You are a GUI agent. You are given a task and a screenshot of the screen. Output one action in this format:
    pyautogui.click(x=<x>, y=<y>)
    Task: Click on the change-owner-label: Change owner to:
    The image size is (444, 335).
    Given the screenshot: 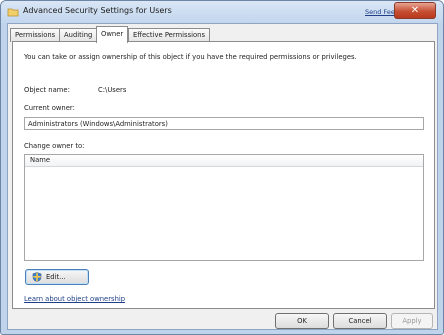 What is the action you would take?
    pyautogui.click(x=54, y=146)
    